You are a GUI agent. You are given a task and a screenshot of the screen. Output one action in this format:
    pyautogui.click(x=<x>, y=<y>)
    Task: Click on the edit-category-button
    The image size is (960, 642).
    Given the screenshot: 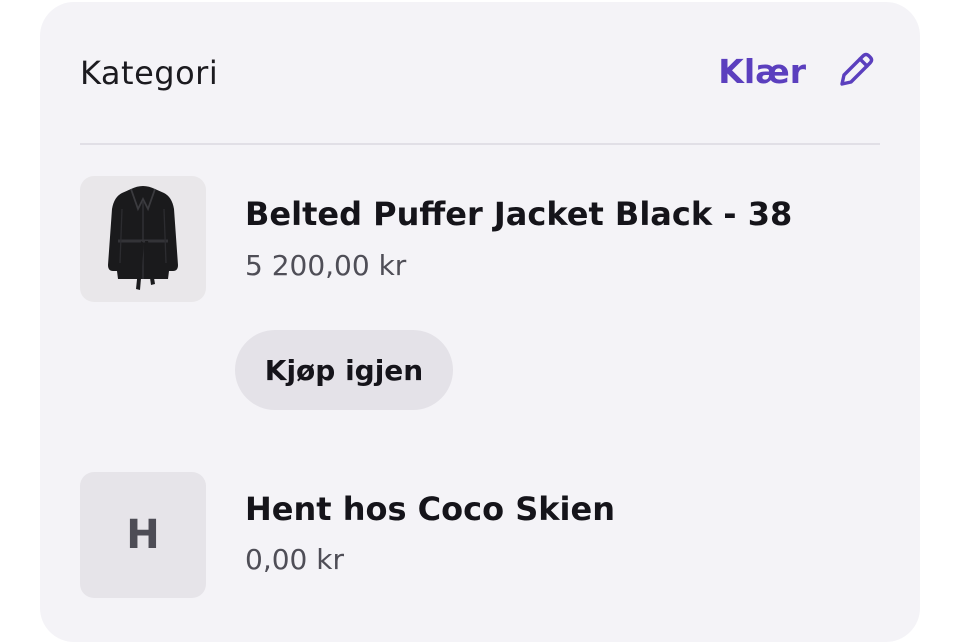 What is the action you would take?
    pyautogui.click(x=856, y=70)
    